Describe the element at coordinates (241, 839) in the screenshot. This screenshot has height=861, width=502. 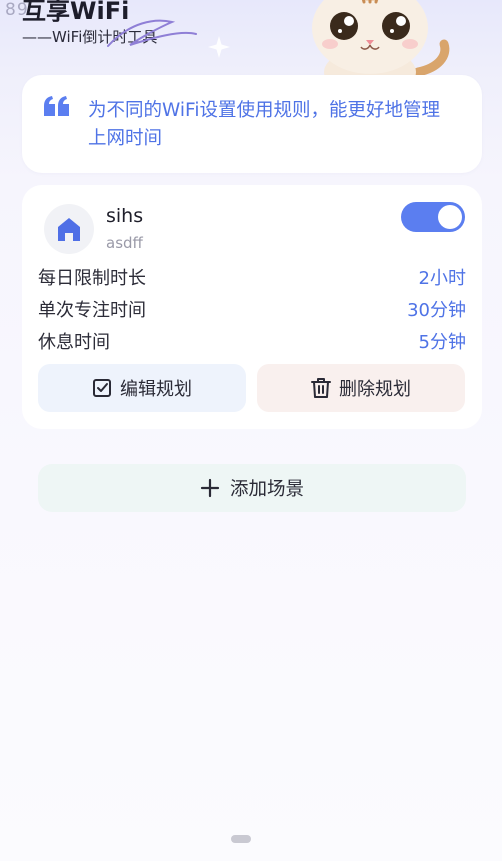
I see `home-indicator` at that location.